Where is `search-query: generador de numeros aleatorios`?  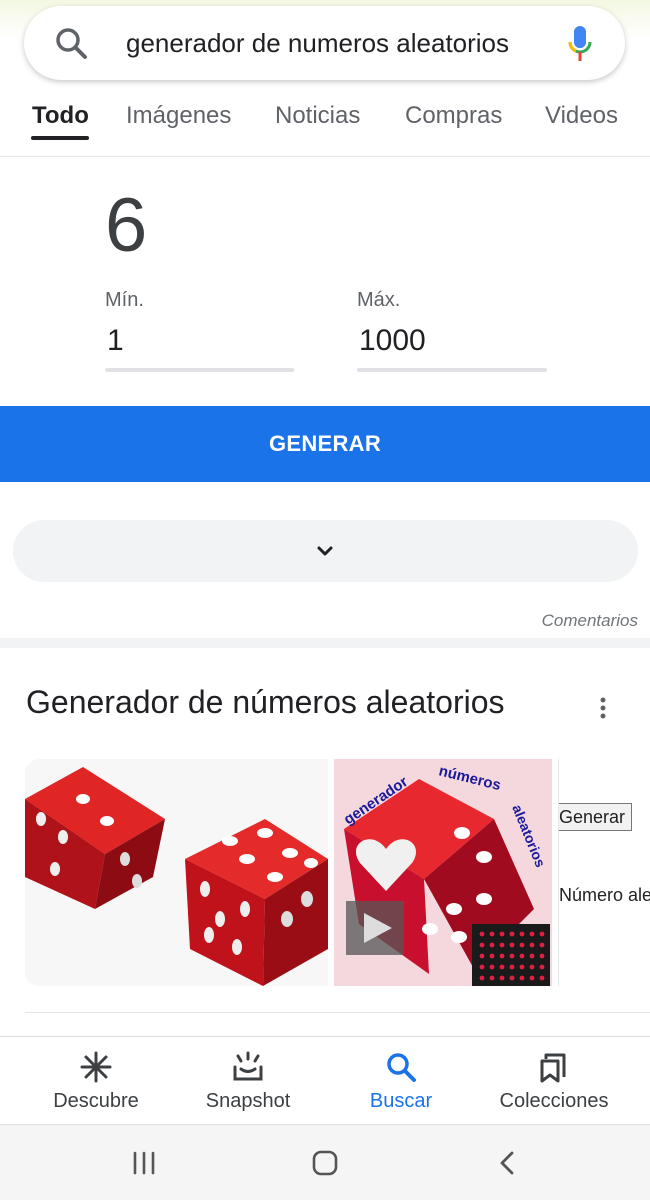 search-query: generador de numeros aleatorios is located at coordinates (317, 43).